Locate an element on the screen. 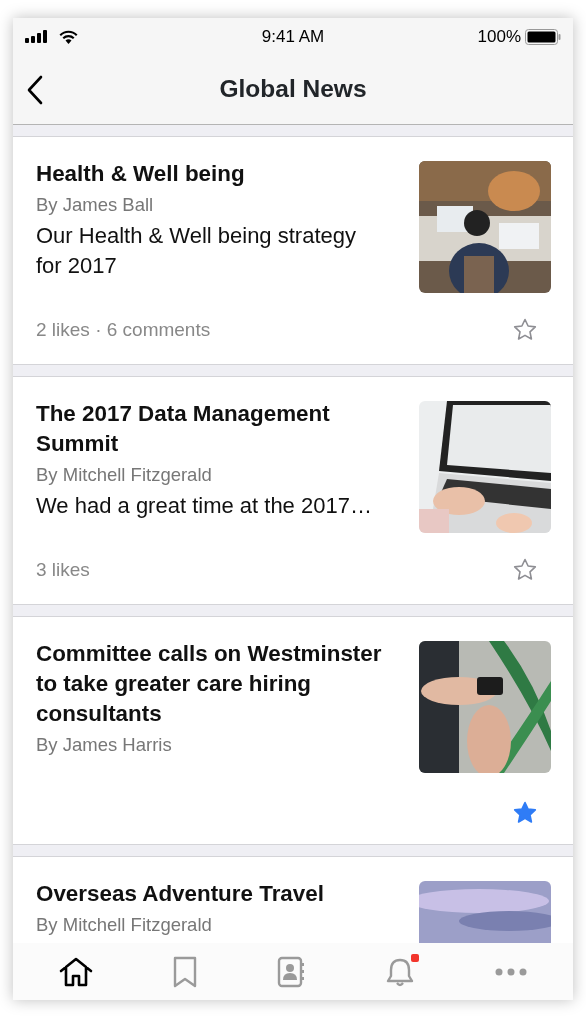  article-title: Committee calls on Westminster to take greater care hiring consultants is located at coordinates (209, 684).